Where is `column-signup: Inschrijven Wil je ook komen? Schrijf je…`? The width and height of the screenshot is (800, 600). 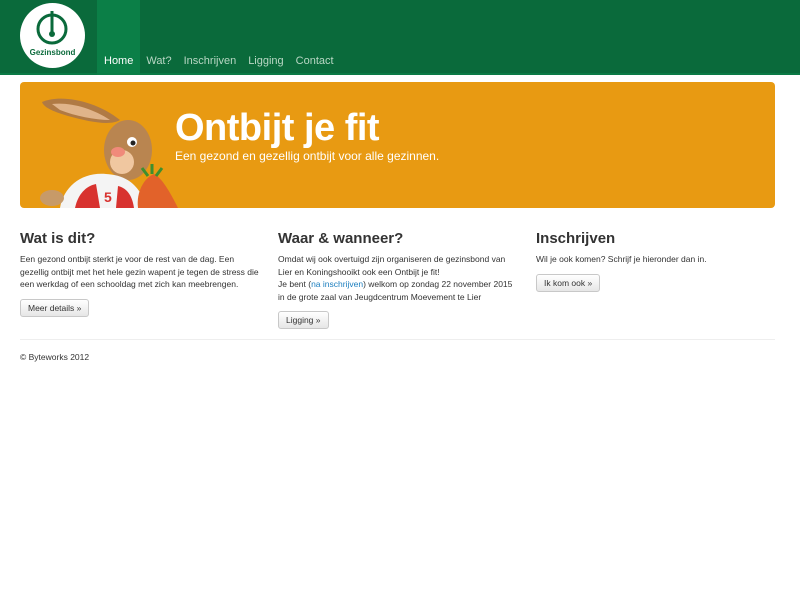 column-signup: Inschrijven Wil je ook komen? Schrijf je… is located at coordinates (656, 261).